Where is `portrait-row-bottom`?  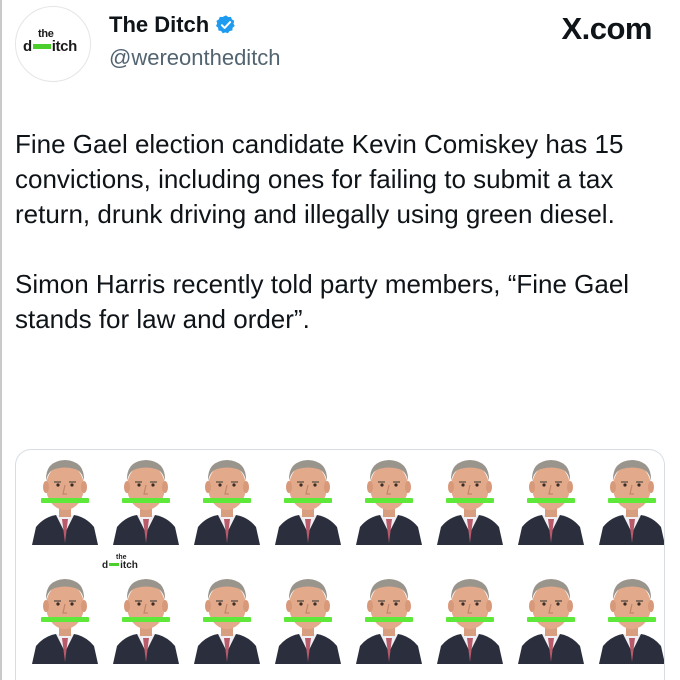 portrait-row-bottom is located at coordinates (340, 619).